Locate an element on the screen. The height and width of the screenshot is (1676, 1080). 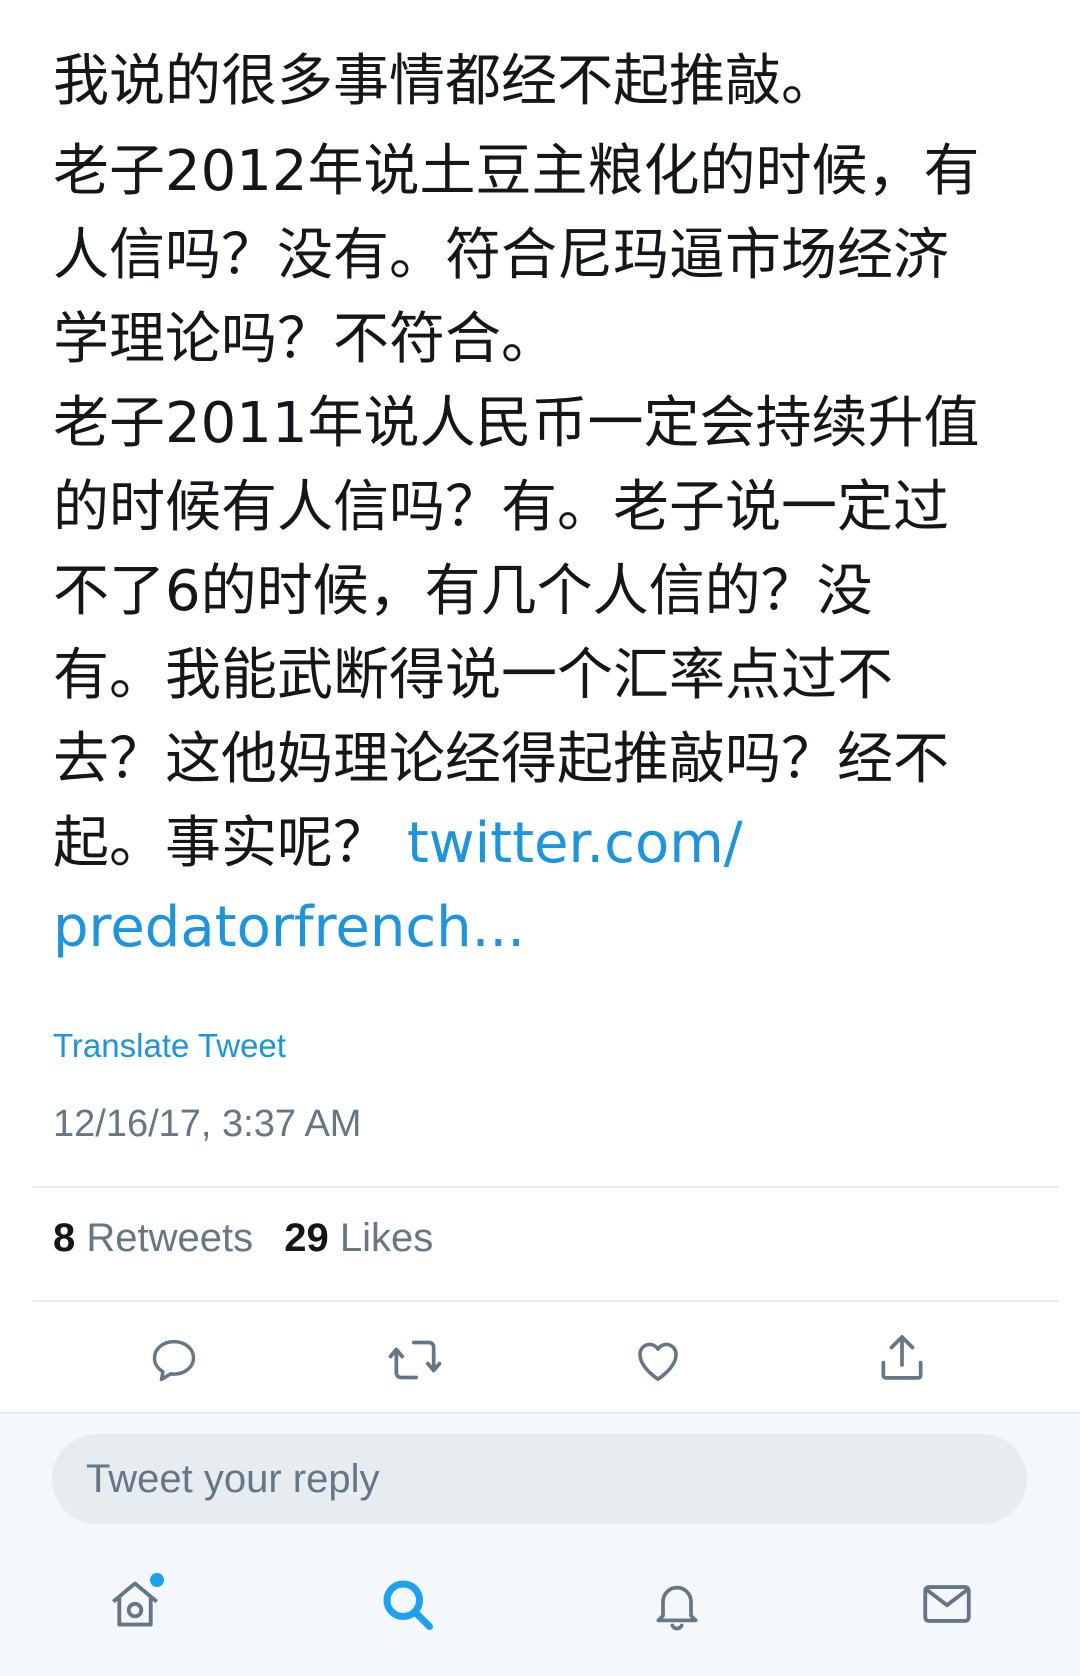
tweet-line: 去？这他妈理论经得起推敲吗？经不 is located at coordinates (501, 759).